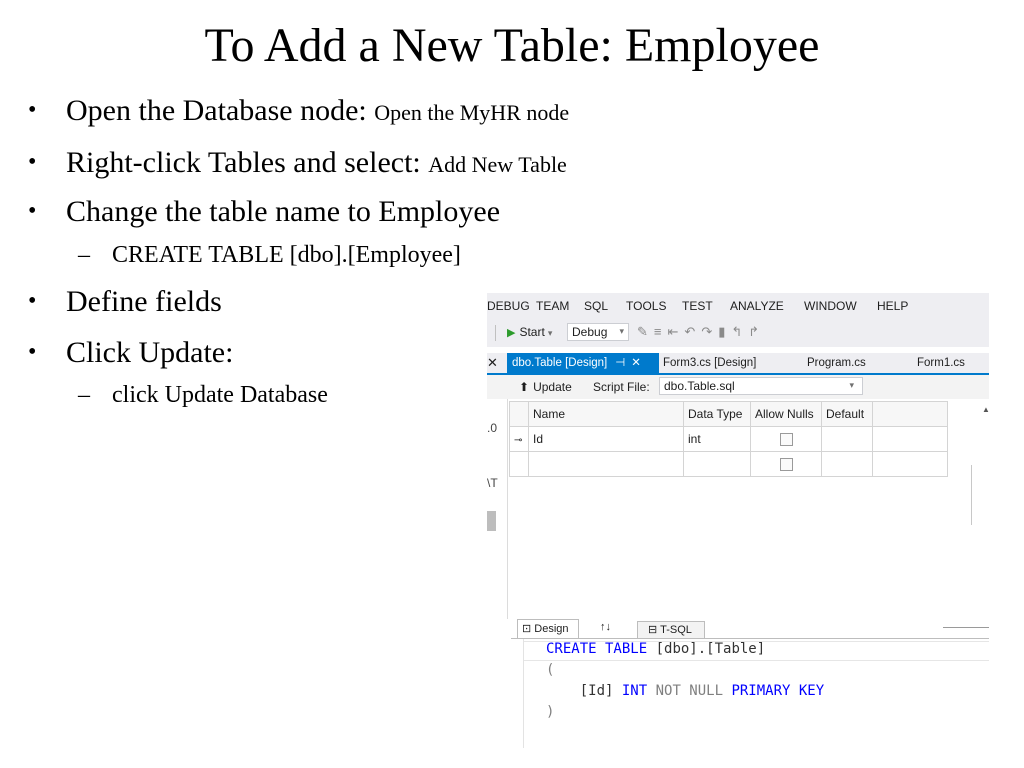 The image size is (1024, 768). What do you see at coordinates (645, 331) in the screenshot?
I see `attach-icon: ✎` at bounding box center [645, 331].